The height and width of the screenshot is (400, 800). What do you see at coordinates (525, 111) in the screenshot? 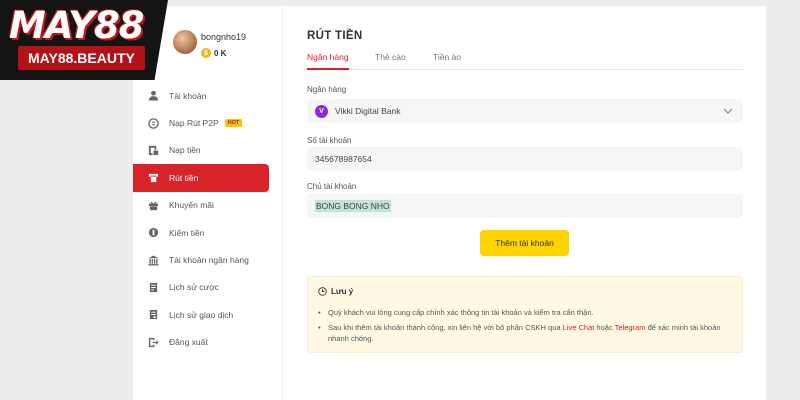
I see `bank-select: V Vikki Digital Bank` at bounding box center [525, 111].